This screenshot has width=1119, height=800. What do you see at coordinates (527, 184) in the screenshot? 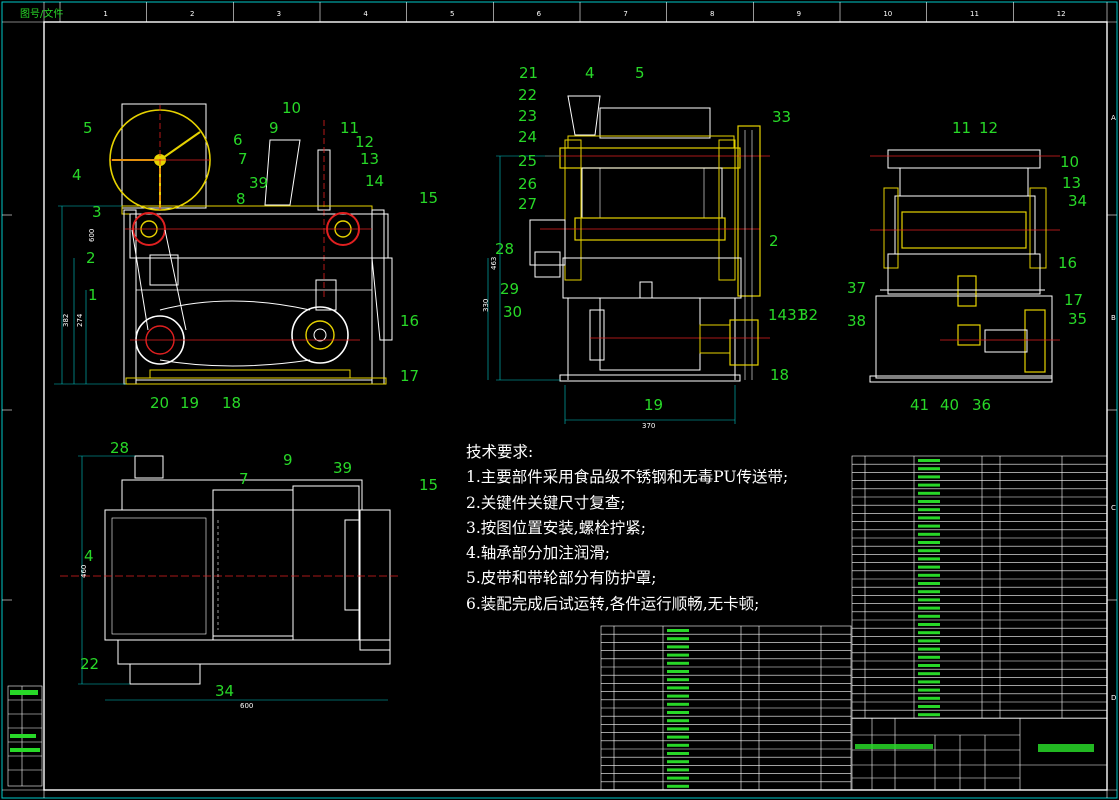
I see `svg-text: 26` at bounding box center [527, 184].